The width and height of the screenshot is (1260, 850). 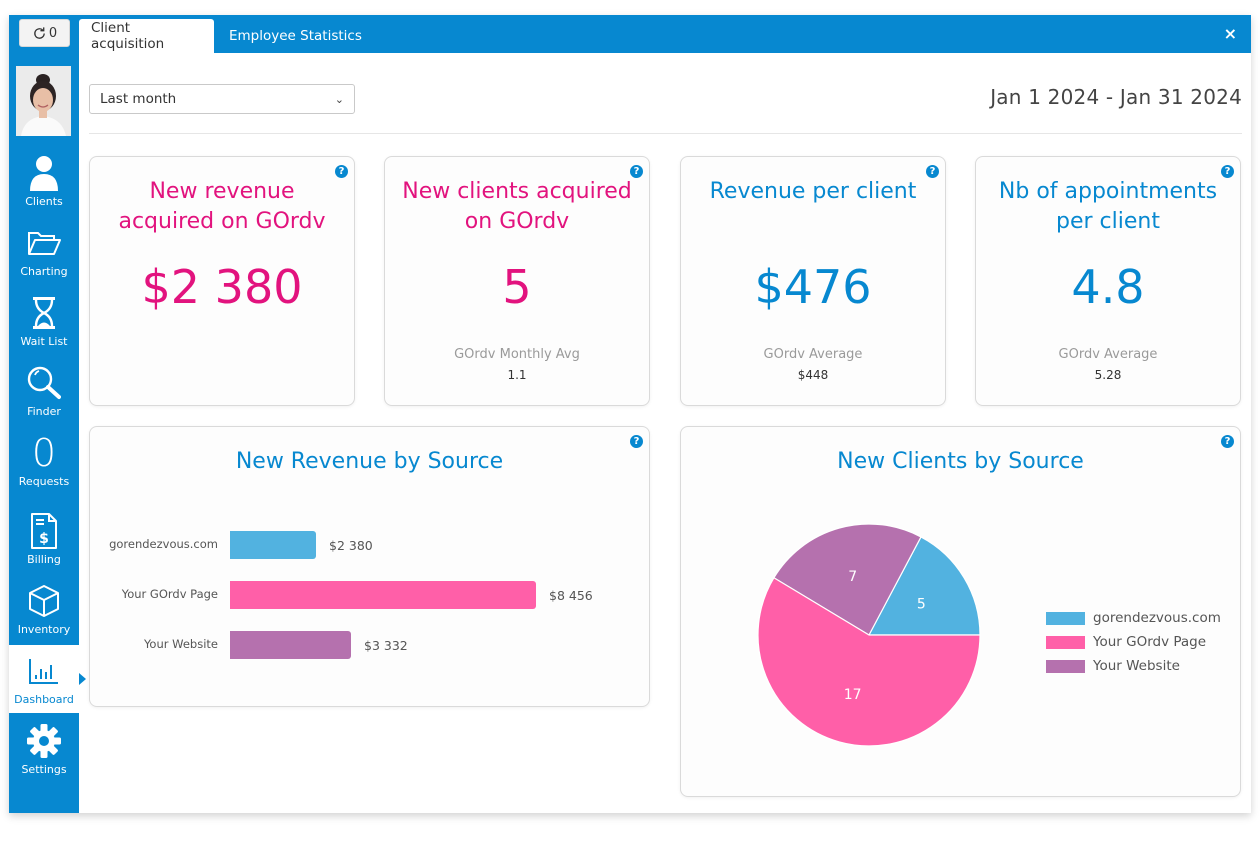 What do you see at coordinates (44, 481) in the screenshot?
I see `sidebar-item-label: Requests` at bounding box center [44, 481].